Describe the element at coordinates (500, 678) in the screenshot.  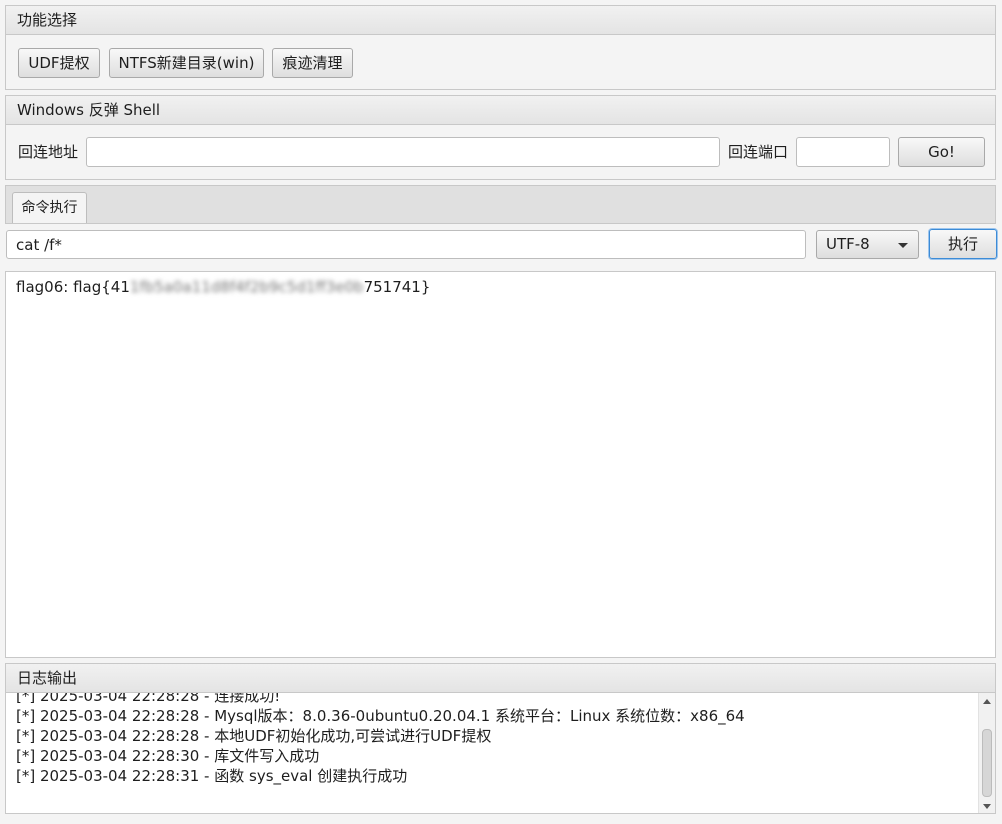
I see `log-panel-title: 日志输出` at that location.